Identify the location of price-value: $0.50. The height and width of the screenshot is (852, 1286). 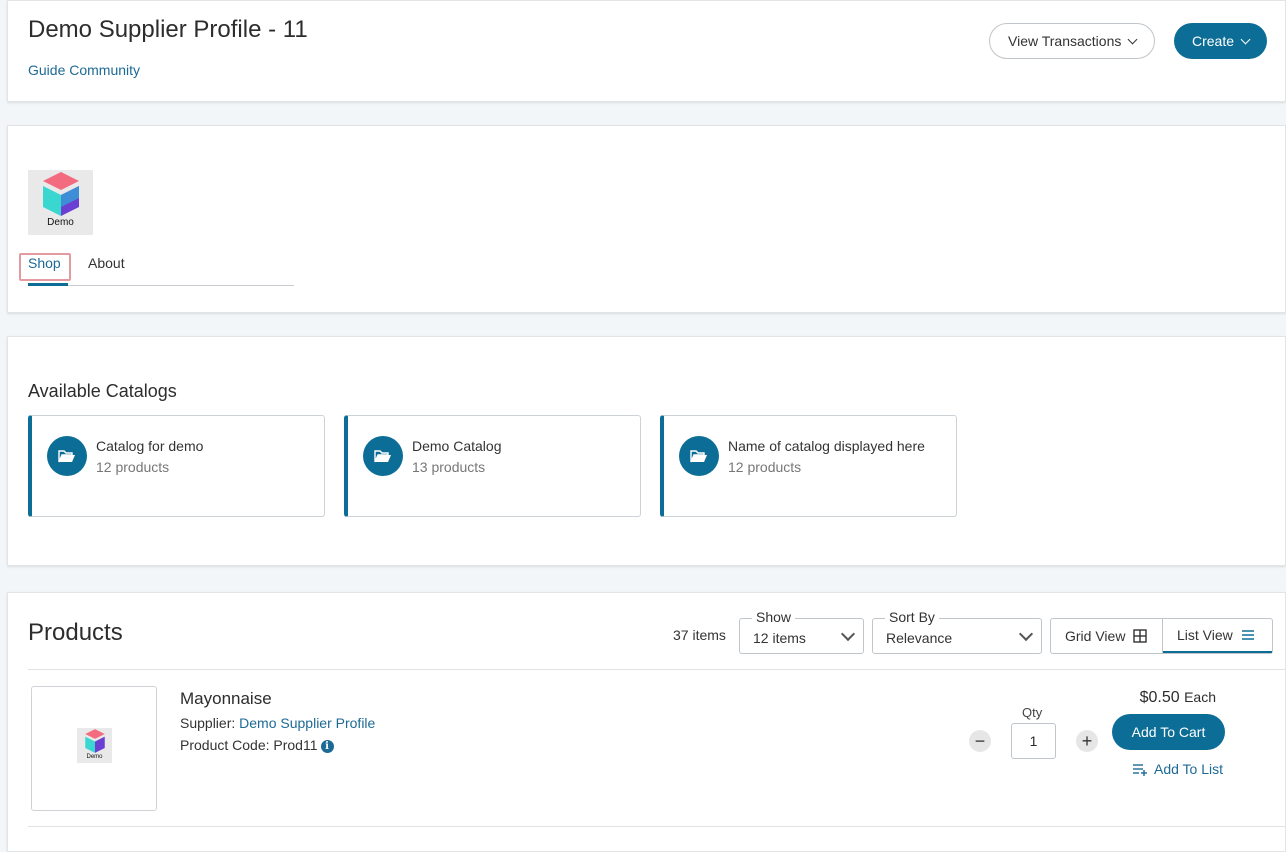
(1159, 697).